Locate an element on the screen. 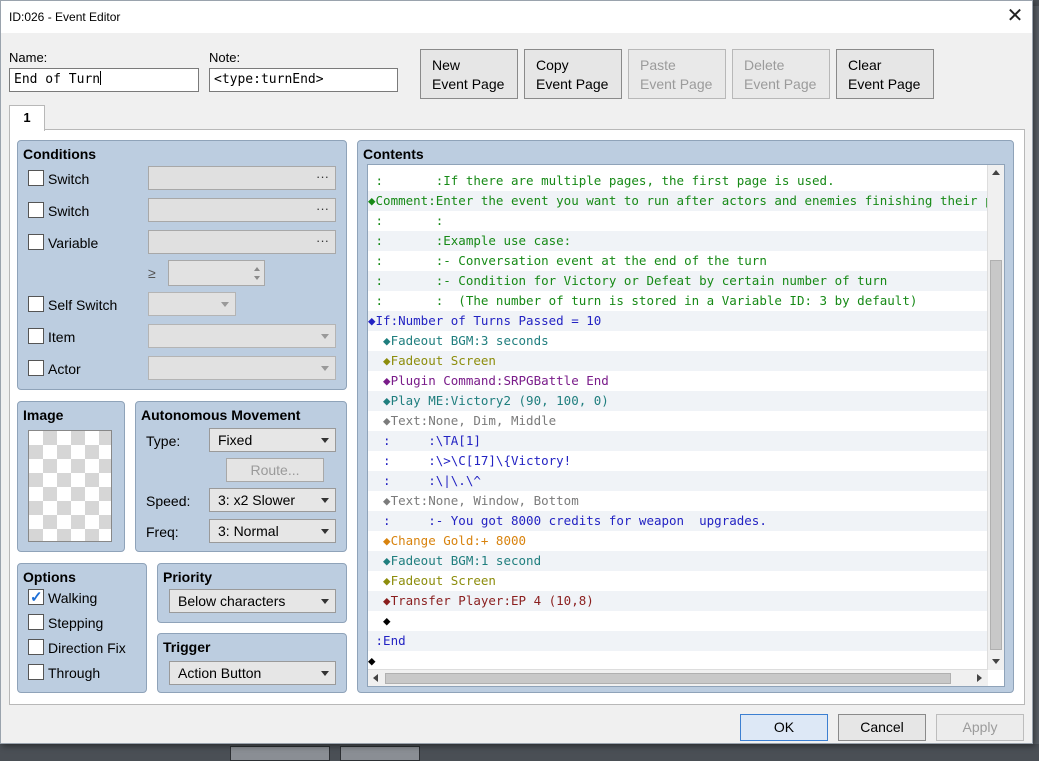 Image resolution: width=1039 pixels, height=761 pixels. spin-down-icon is located at coordinates (257, 278).